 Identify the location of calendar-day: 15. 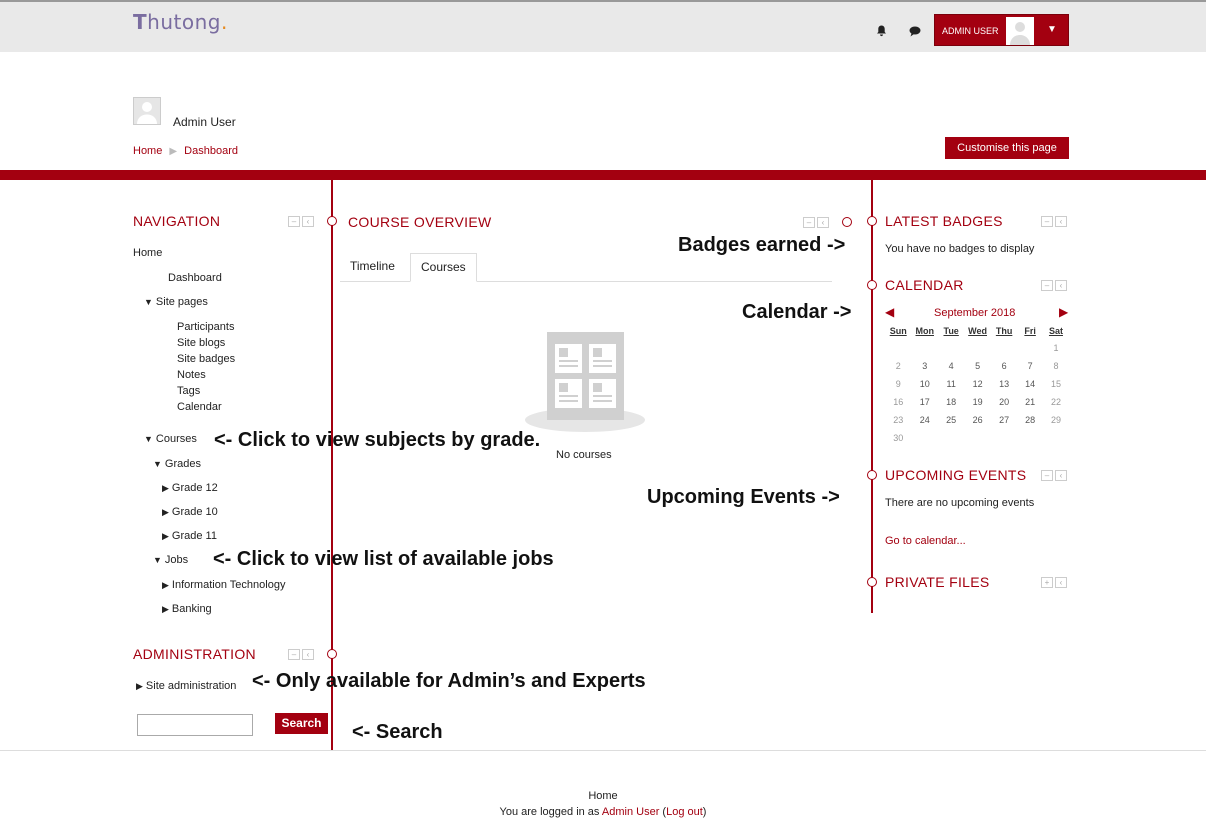
(1056, 384).